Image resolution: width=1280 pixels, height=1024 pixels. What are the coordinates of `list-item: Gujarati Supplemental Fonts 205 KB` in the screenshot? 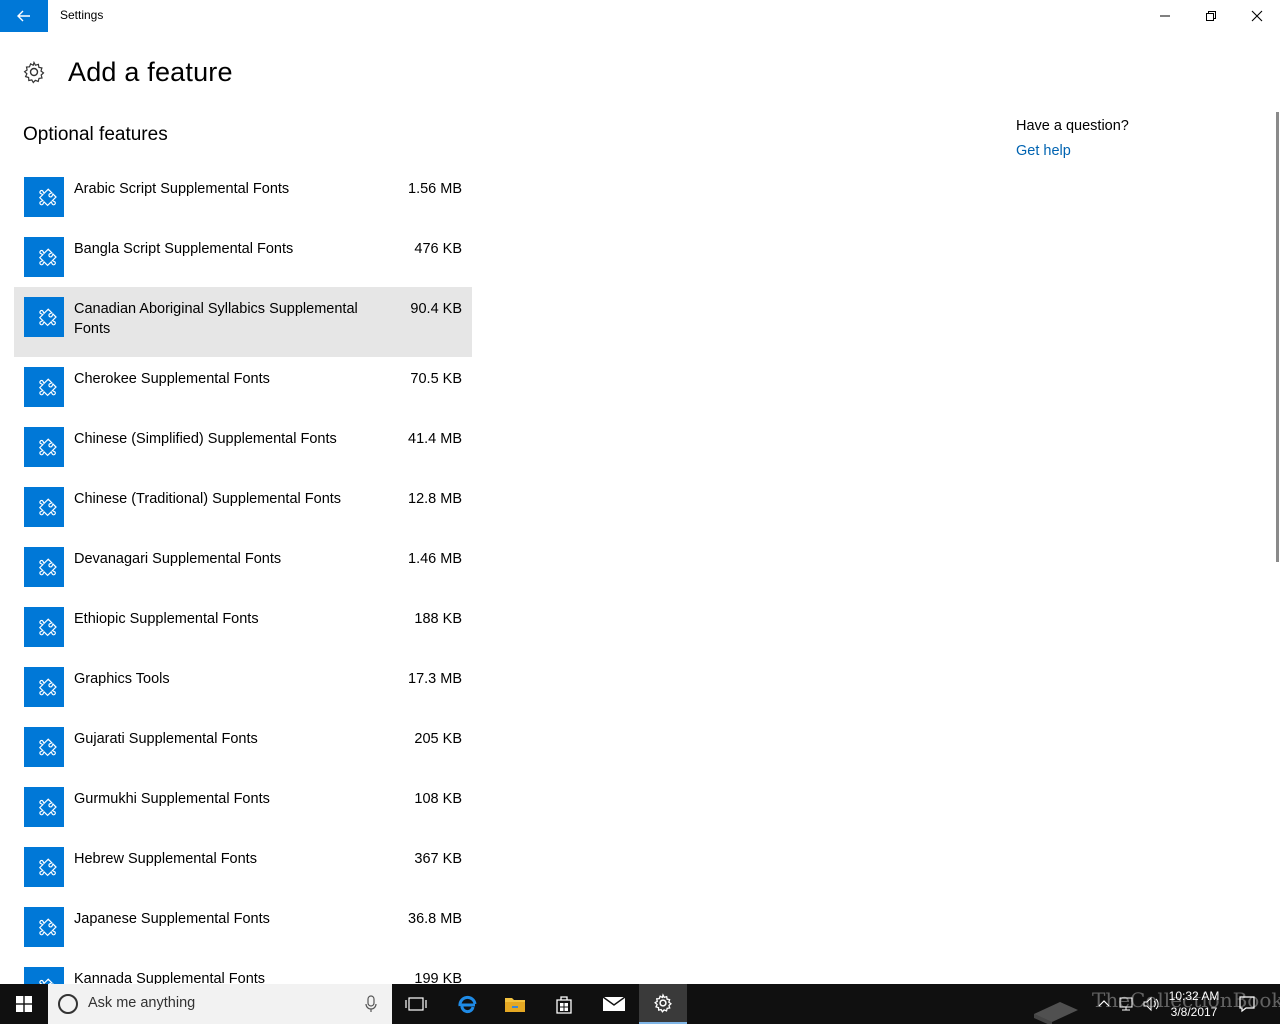 It's located at (243, 747).